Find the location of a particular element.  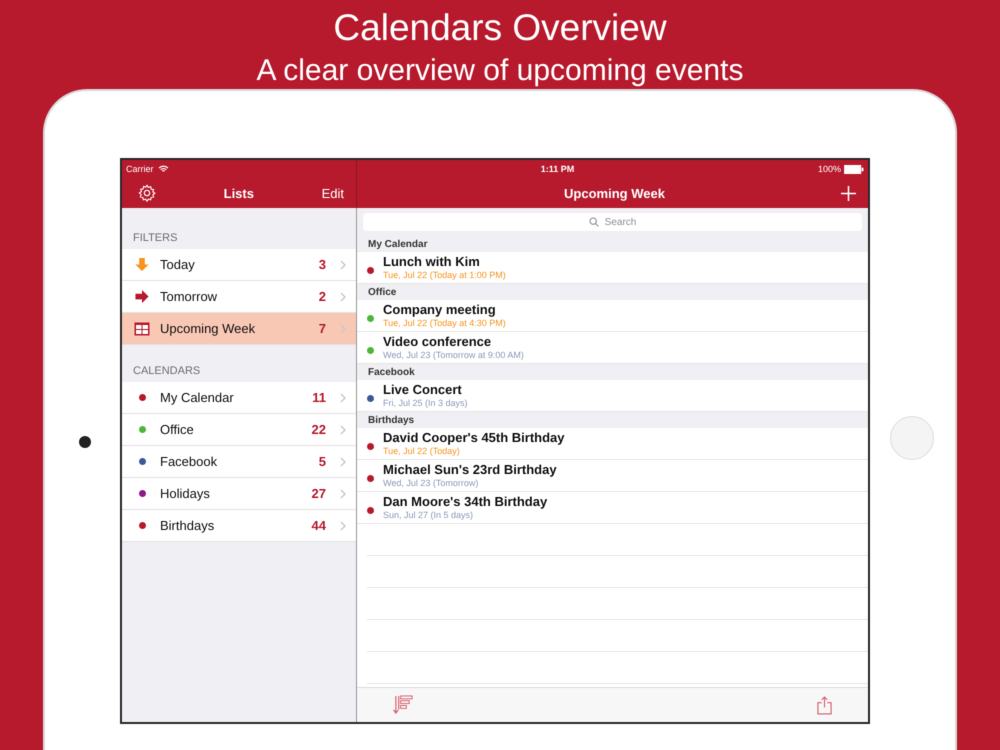

calendar-item: My Calendar 11 is located at coordinates (239, 398).